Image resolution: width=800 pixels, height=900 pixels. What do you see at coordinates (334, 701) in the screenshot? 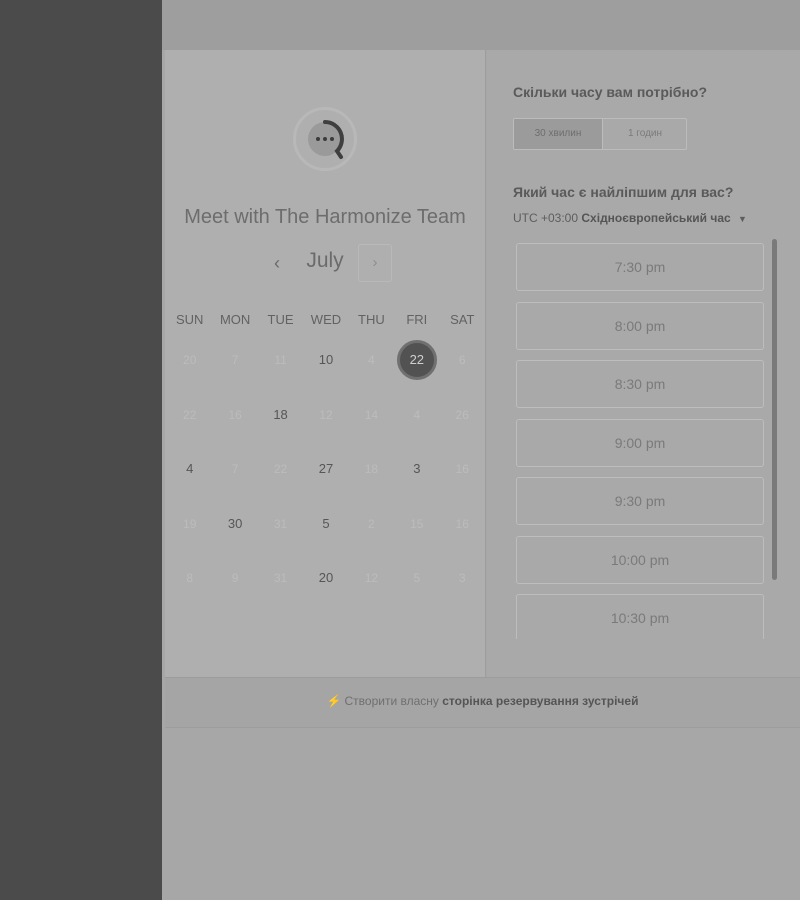
I see `lightning-icon: ⚡` at bounding box center [334, 701].